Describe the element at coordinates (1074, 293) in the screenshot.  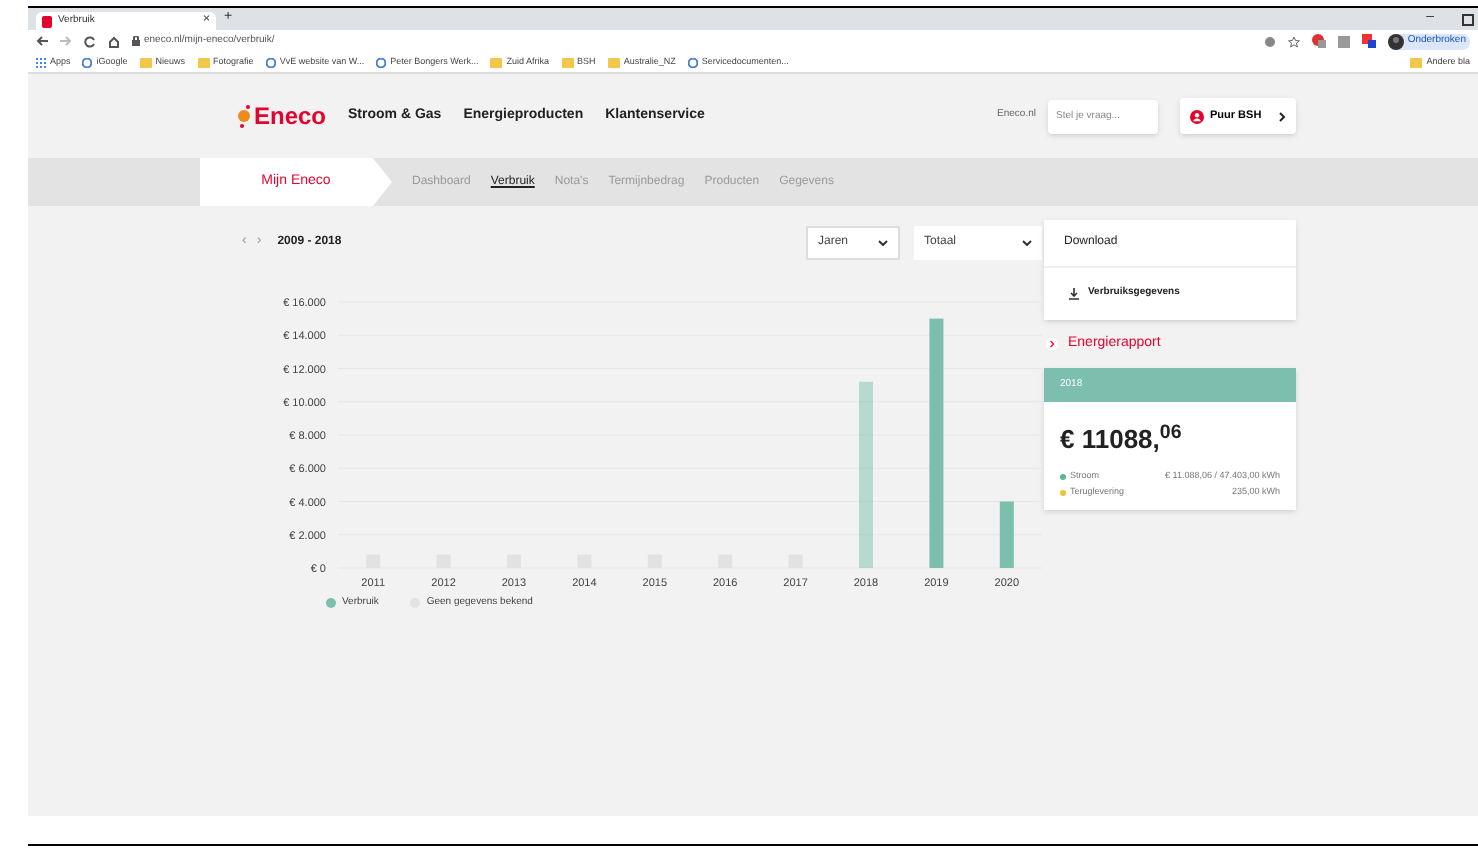
I see `download-icon` at that location.